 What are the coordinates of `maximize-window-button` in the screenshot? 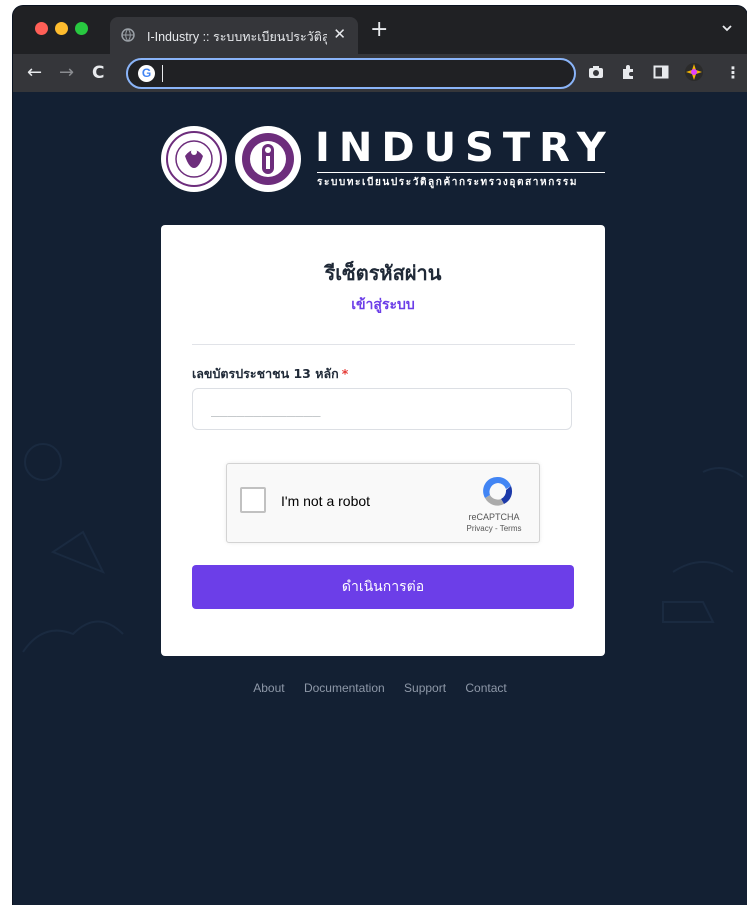 It's located at (81, 28).